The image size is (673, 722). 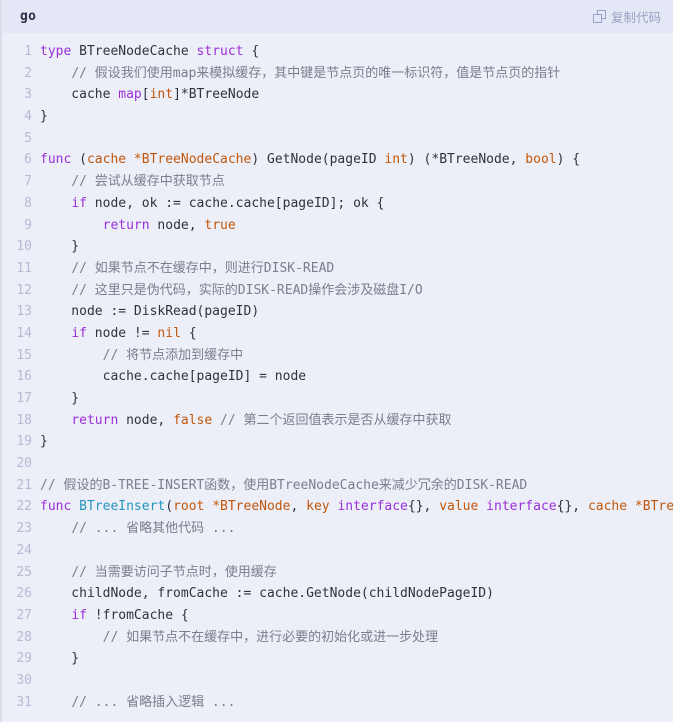 I want to click on code-line: 25 // 当需要访问子节点时，使用缓存, so click(x=337, y=573).